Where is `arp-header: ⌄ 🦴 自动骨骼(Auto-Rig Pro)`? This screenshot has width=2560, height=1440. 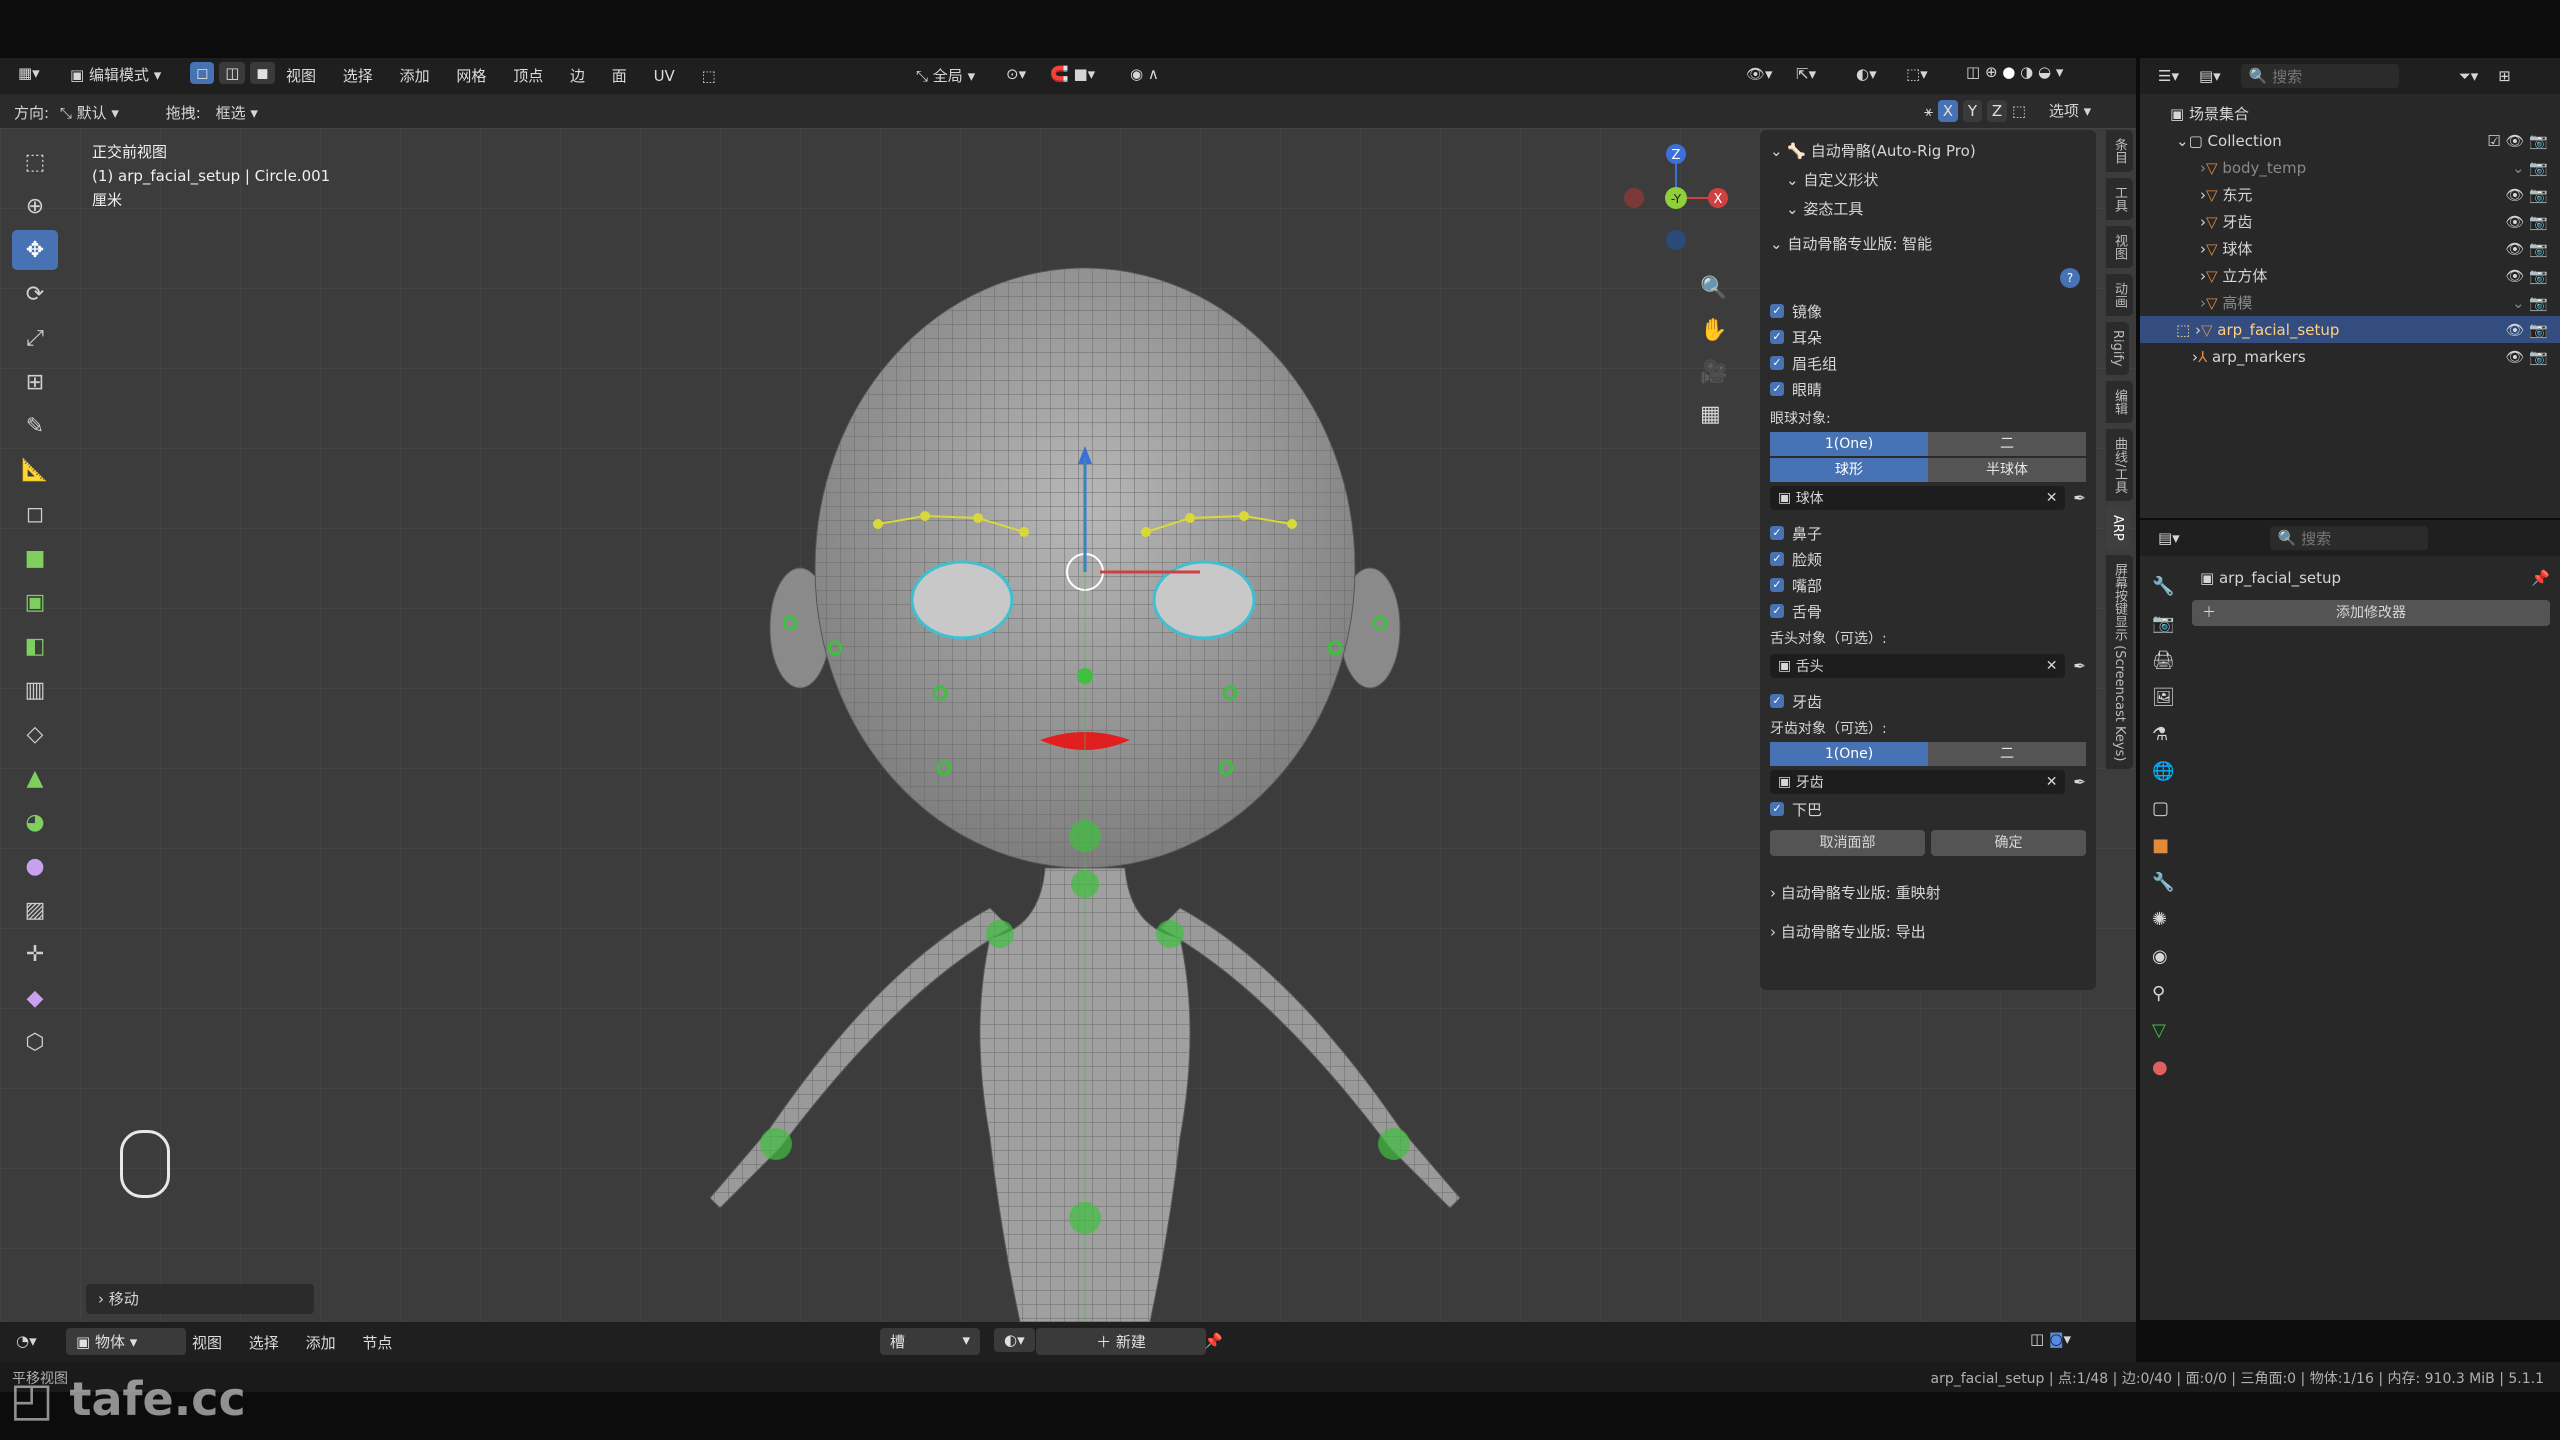
arp-header: ⌄ 🦴 自动骨骼(Auto-Rig Pro) is located at coordinates (1928, 150).